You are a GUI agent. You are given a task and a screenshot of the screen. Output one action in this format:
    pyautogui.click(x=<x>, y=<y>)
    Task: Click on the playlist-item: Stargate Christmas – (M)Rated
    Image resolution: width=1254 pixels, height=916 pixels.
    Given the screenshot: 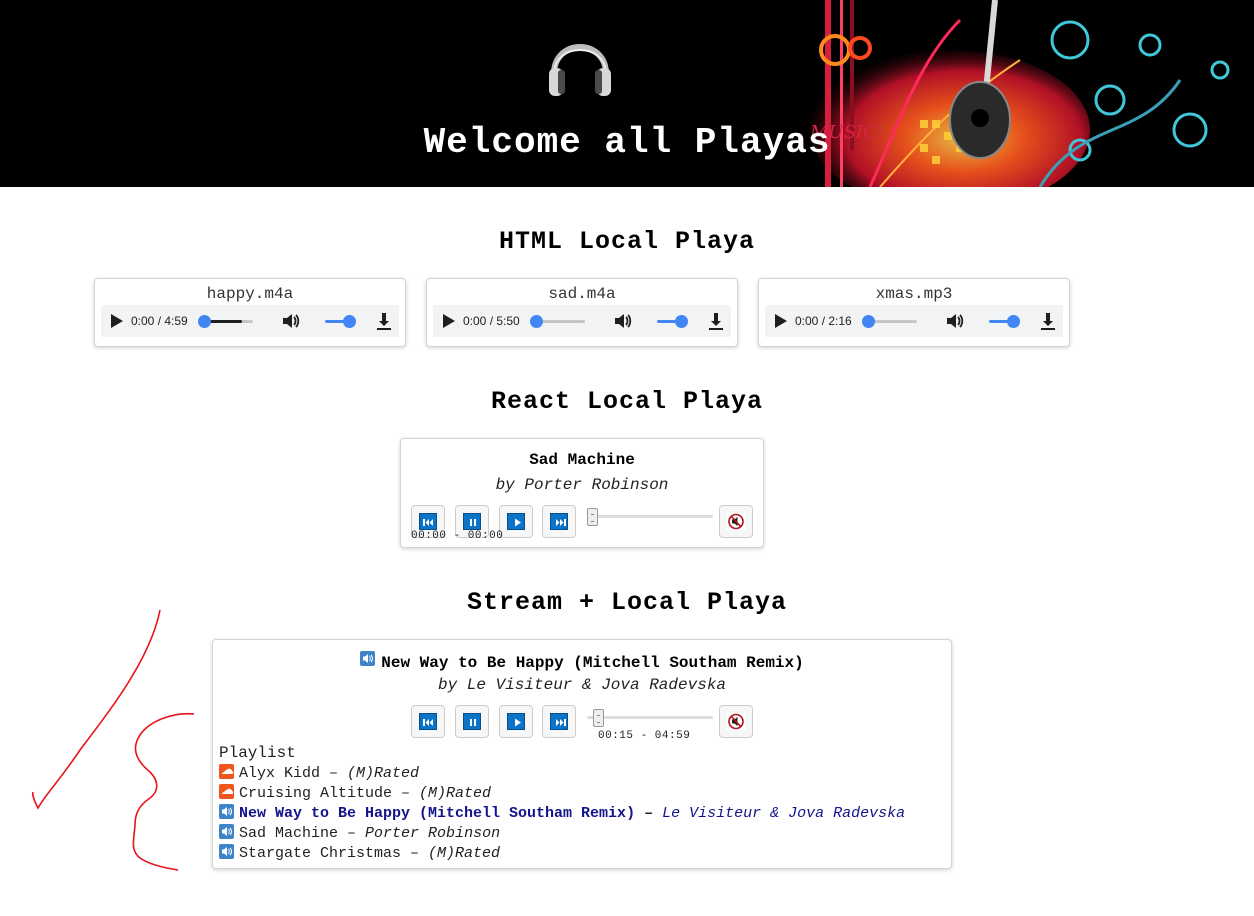 What is the action you would take?
    pyautogui.click(x=359, y=853)
    